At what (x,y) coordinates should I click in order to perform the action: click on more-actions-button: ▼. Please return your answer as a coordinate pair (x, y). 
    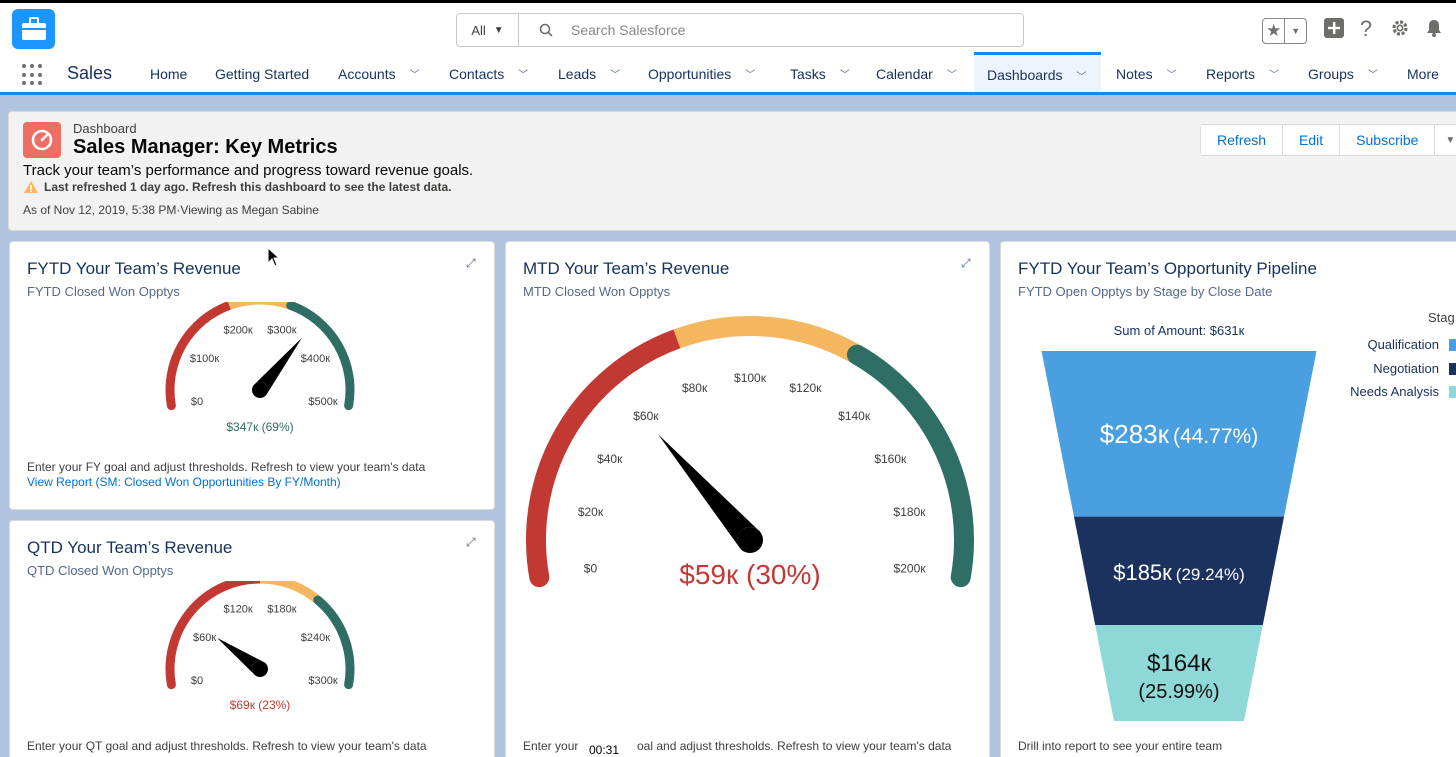
    Looking at the image, I should click on (1445, 140).